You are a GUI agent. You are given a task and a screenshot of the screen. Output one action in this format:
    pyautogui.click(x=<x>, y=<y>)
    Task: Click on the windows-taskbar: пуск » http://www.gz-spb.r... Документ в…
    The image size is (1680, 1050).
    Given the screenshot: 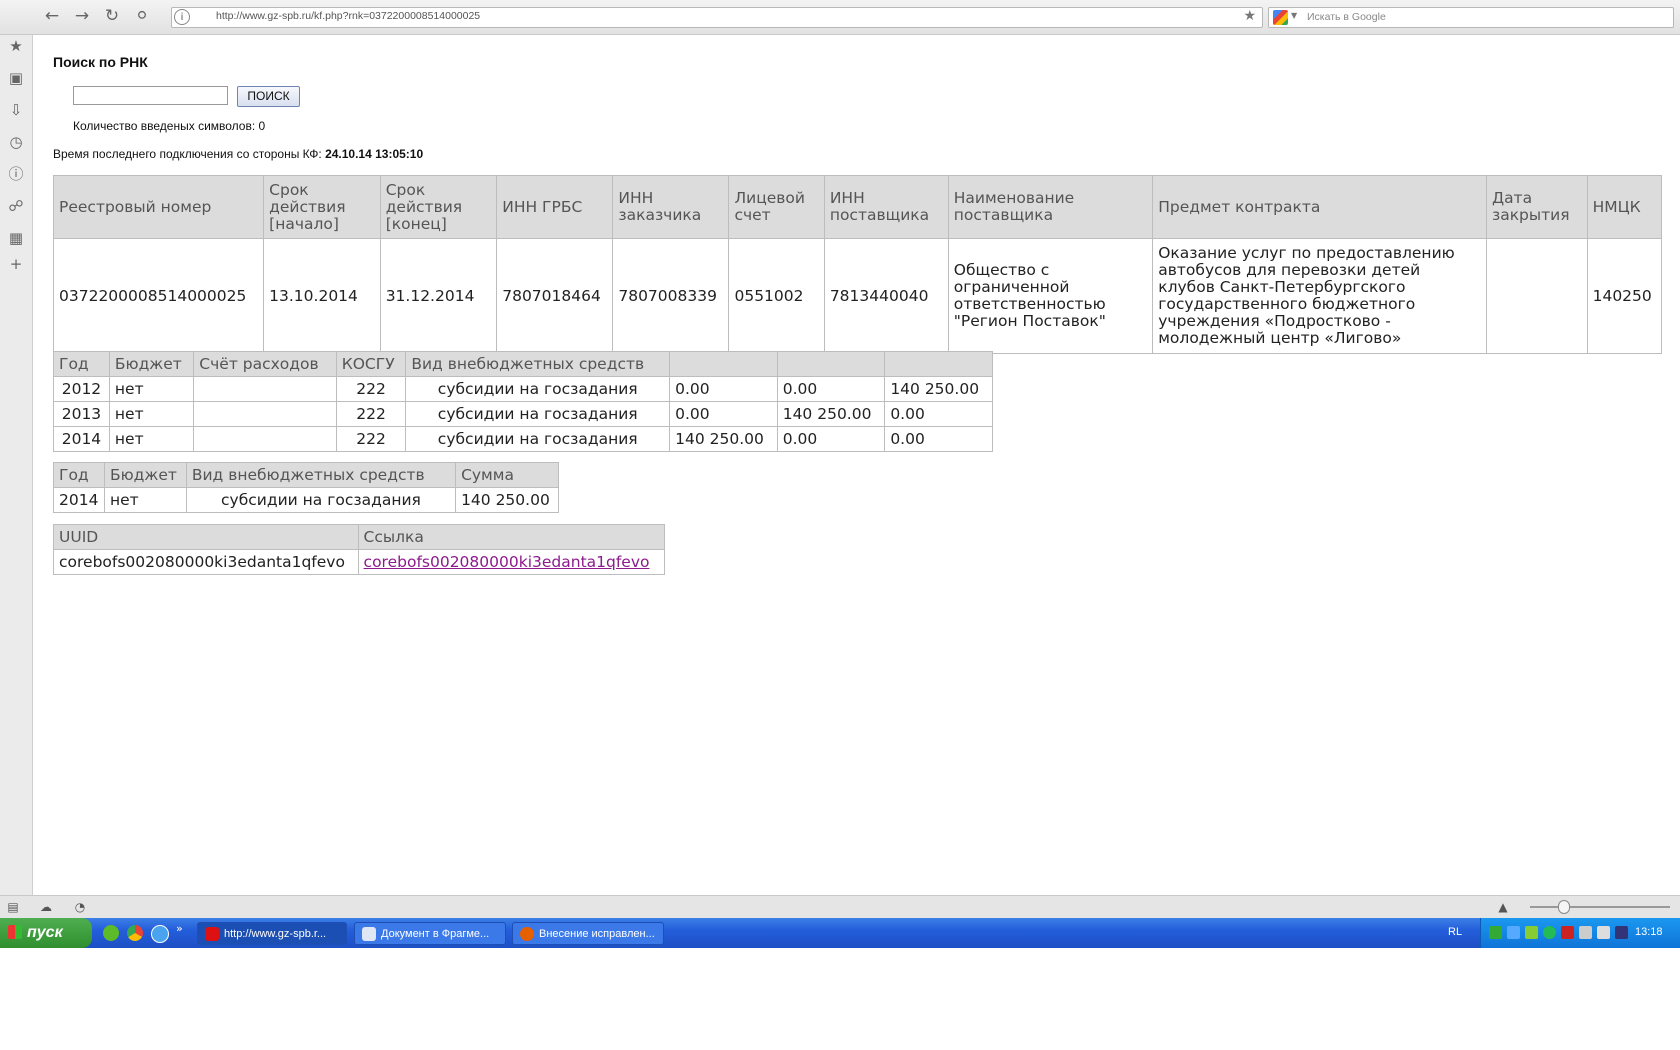 What is the action you would take?
    pyautogui.click(x=840, y=933)
    